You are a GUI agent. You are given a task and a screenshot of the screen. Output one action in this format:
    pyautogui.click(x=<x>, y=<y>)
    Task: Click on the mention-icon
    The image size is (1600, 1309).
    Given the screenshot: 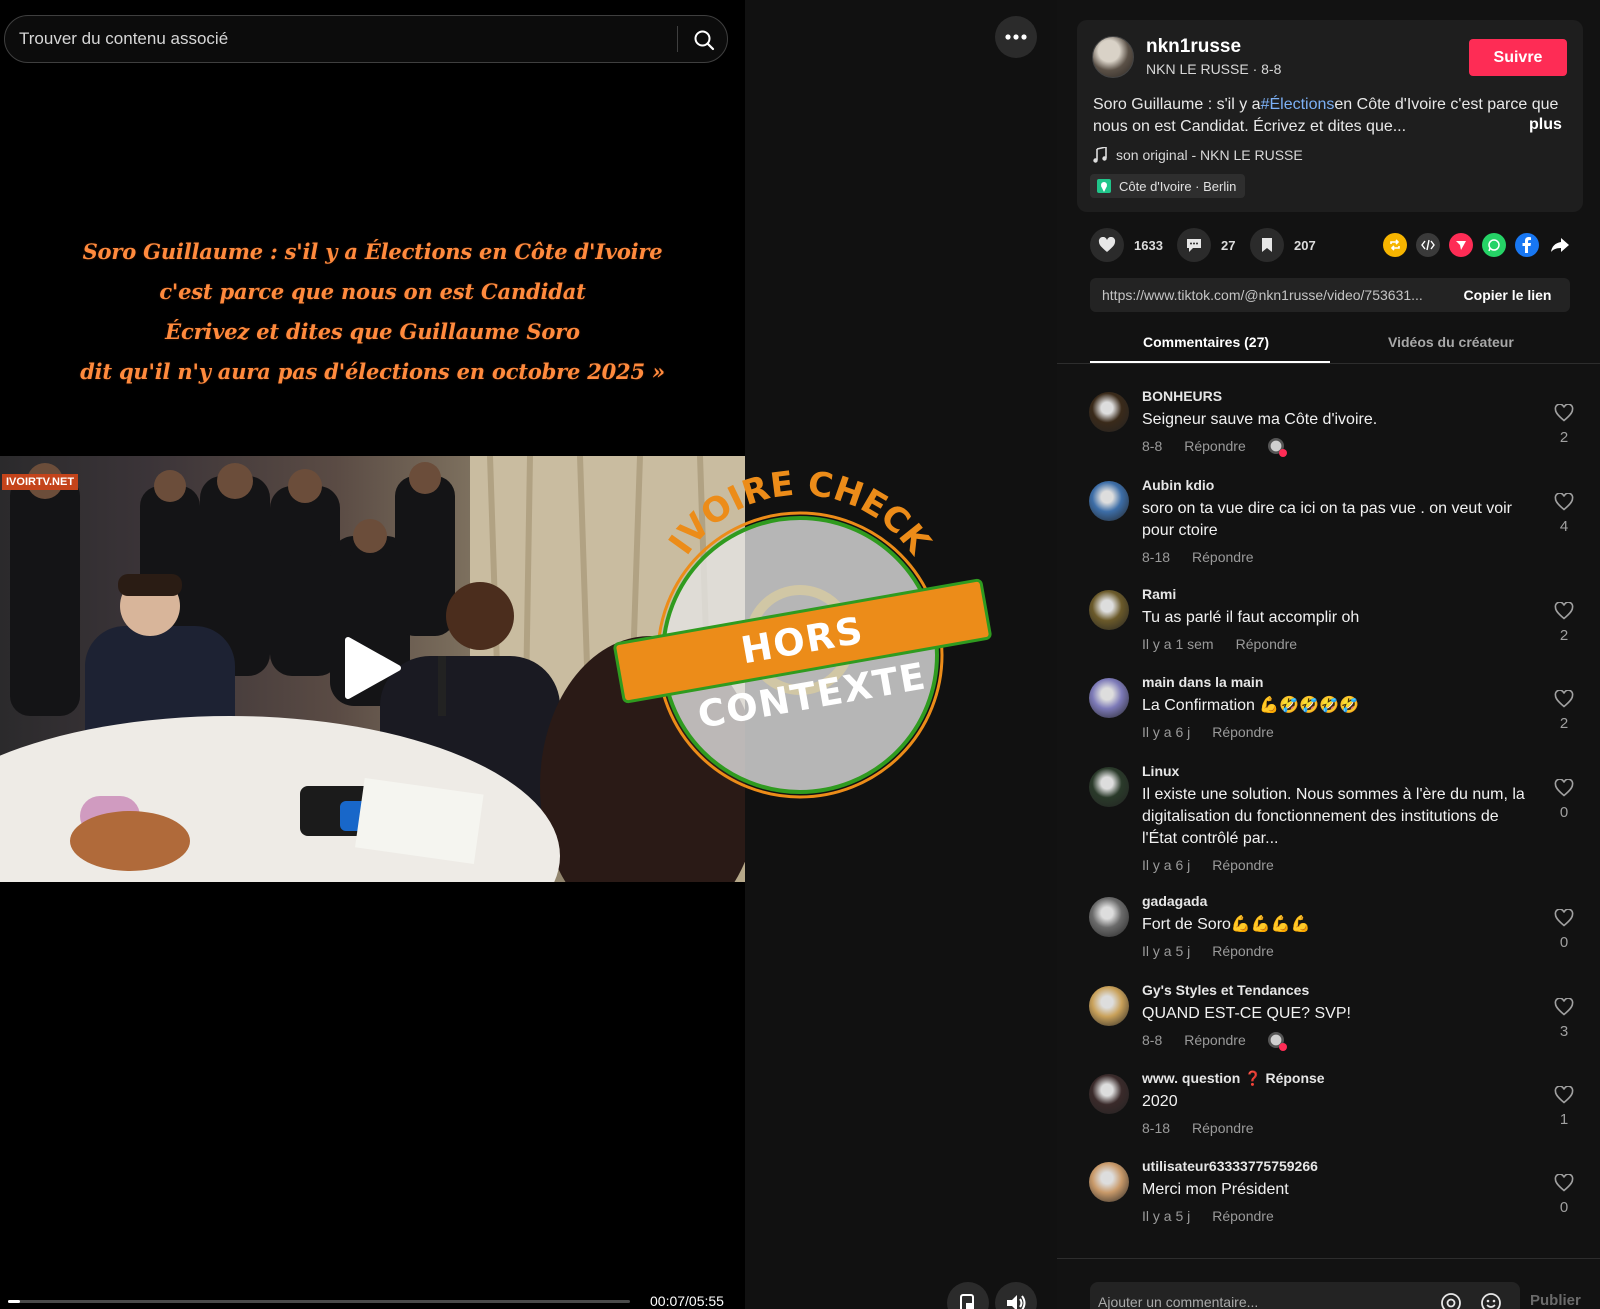 What is the action you would take?
    pyautogui.click(x=1451, y=1300)
    